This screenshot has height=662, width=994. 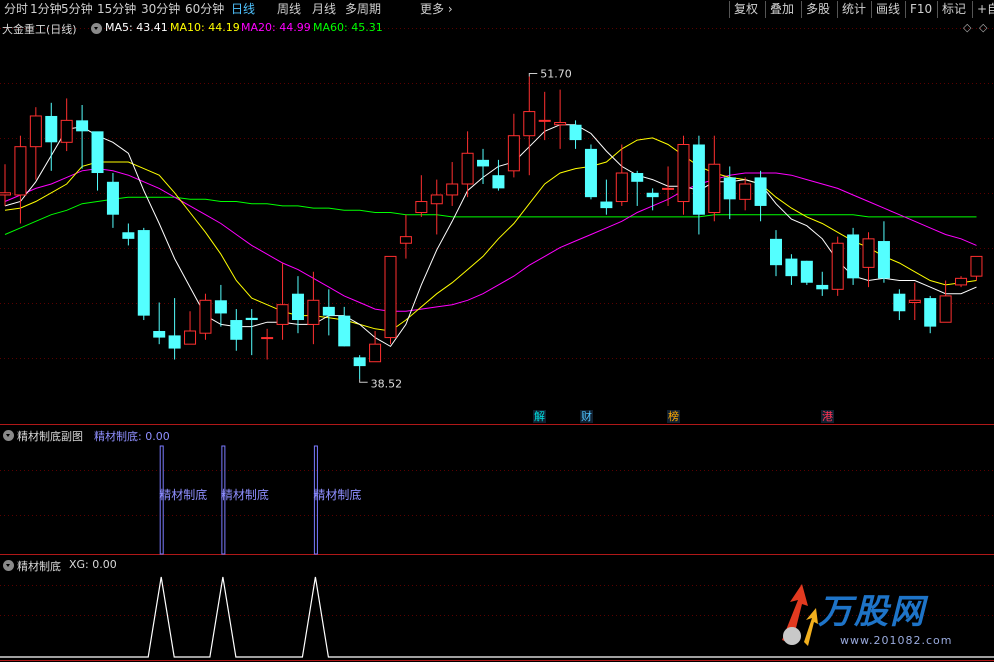 What do you see at coordinates (586, 416) in the screenshot?
I see `event-marker: 财` at bounding box center [586, 416].